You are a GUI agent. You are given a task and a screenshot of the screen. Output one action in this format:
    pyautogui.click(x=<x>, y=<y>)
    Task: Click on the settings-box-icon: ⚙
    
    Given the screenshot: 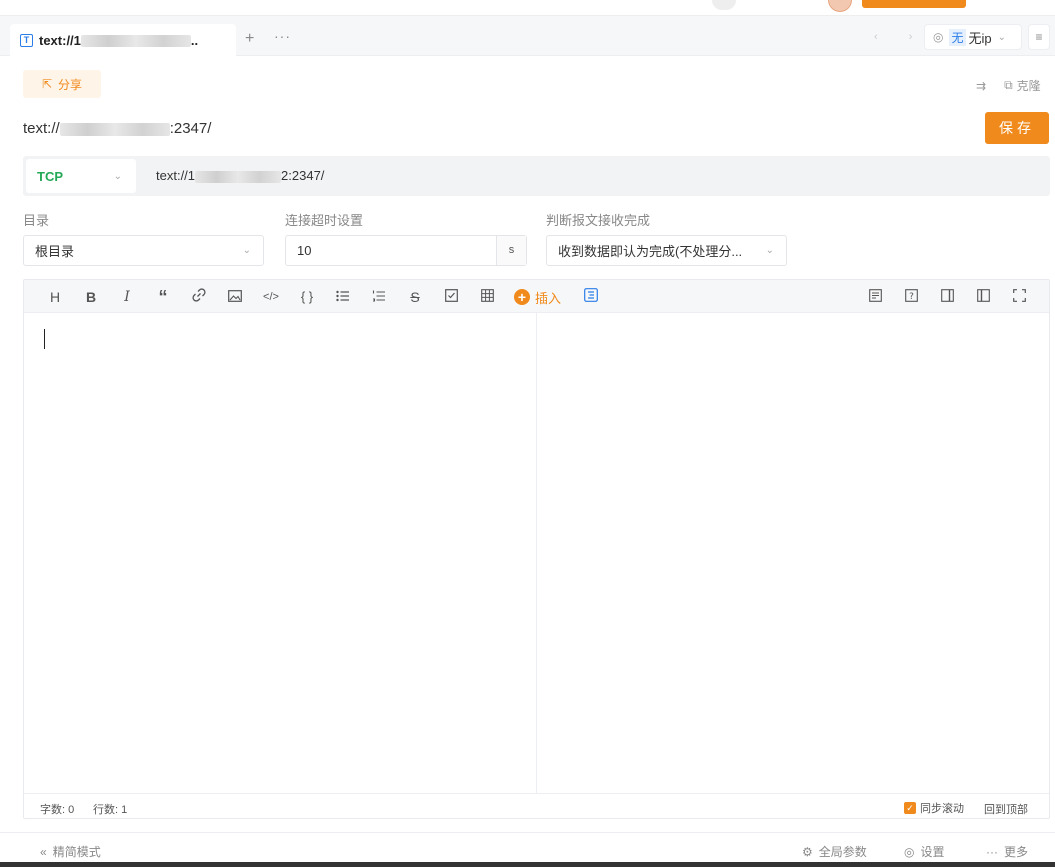 What is the action you would take?
    pyautogui.click(x=807, y=851)
    